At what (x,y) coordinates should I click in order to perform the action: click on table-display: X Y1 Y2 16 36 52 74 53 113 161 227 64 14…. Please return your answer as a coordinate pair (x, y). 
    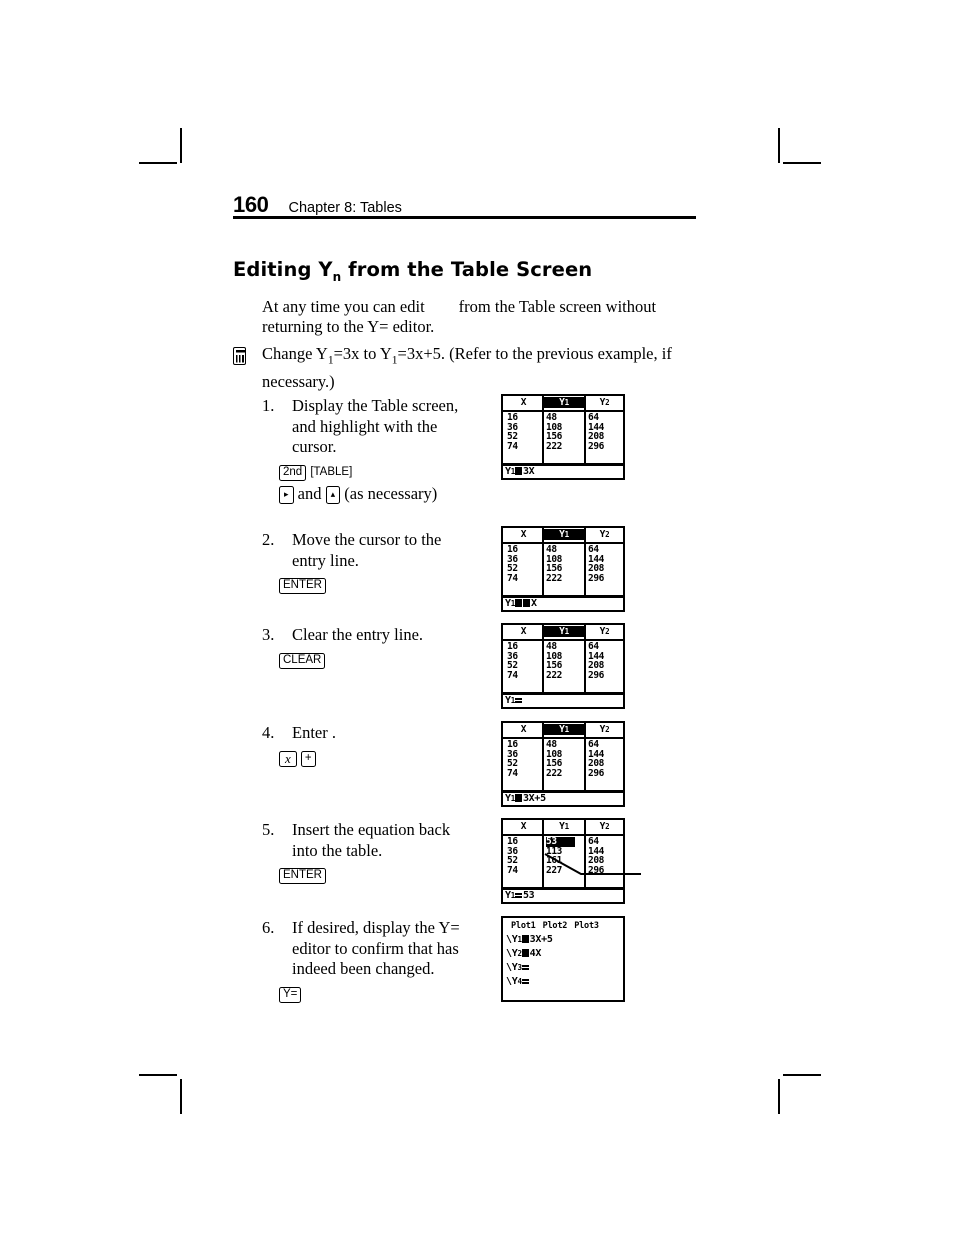
    Looking at the image, I should click on (563, 861).